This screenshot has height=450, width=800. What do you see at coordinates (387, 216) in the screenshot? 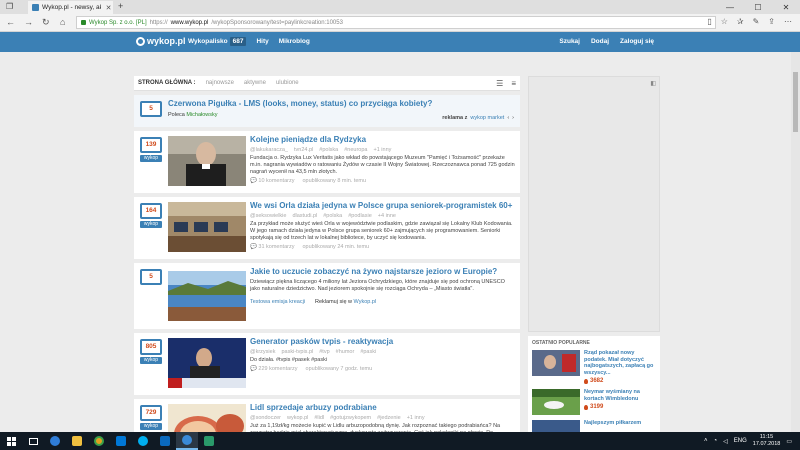
I see `entry-tag-more: +4 inne` at bounding box center [387, 216].